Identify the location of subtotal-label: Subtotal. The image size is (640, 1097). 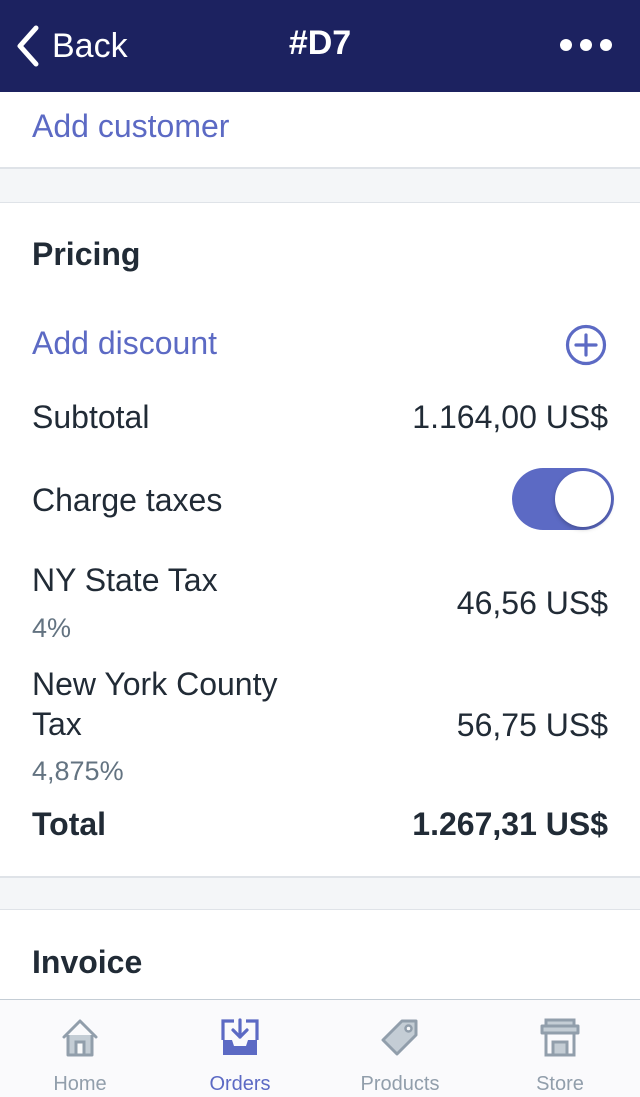
(91, 417).